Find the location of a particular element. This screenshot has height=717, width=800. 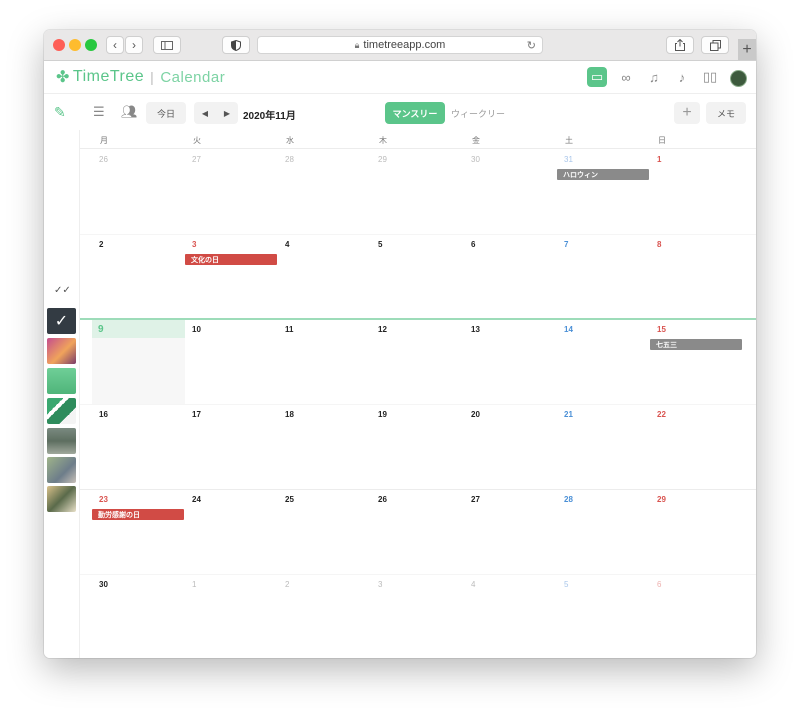

notifications-button: ♪ is located at coordinates (682, 77).